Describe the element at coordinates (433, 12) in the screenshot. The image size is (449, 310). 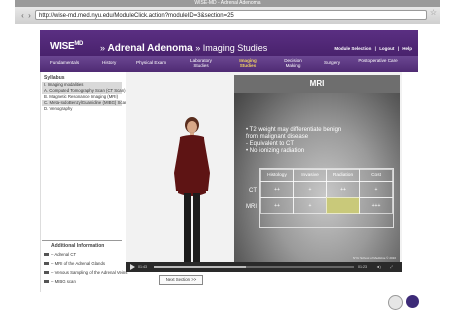
I see `bookmark-star-icon: ☆` at that location.